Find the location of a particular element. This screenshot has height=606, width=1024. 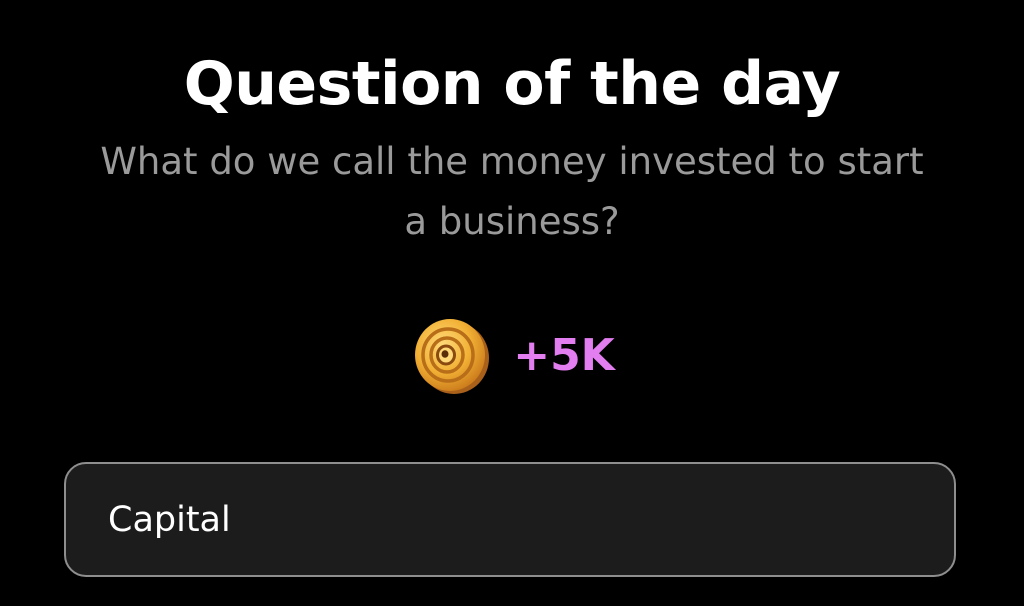

page-title: Question of the day is located at coordinates (512, 84).